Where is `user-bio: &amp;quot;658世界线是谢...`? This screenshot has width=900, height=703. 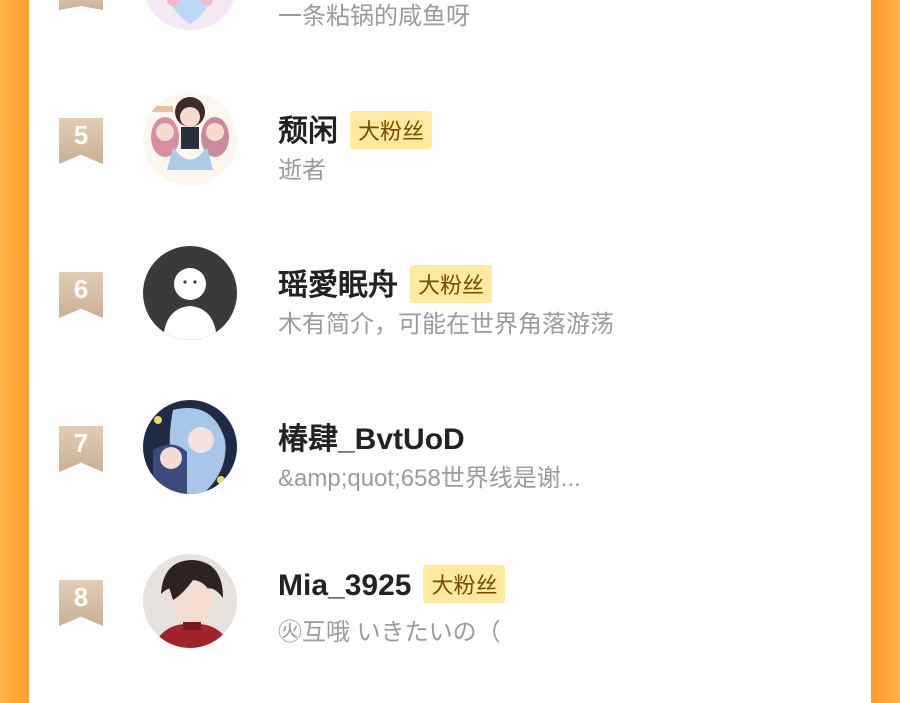 user-bio: &amp;quot;658世界线是谢... is located at coordinates (429, 478).